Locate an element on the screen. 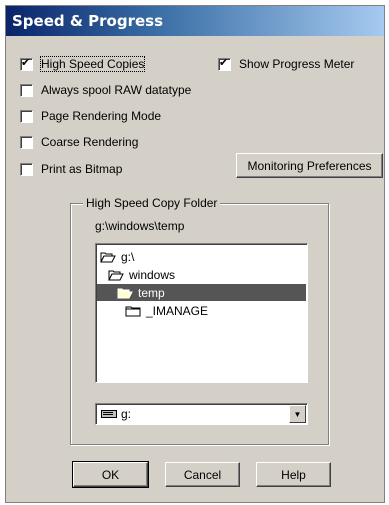 The image size is (389, 505). drive-value: g: is located at coordinates (126, 414).